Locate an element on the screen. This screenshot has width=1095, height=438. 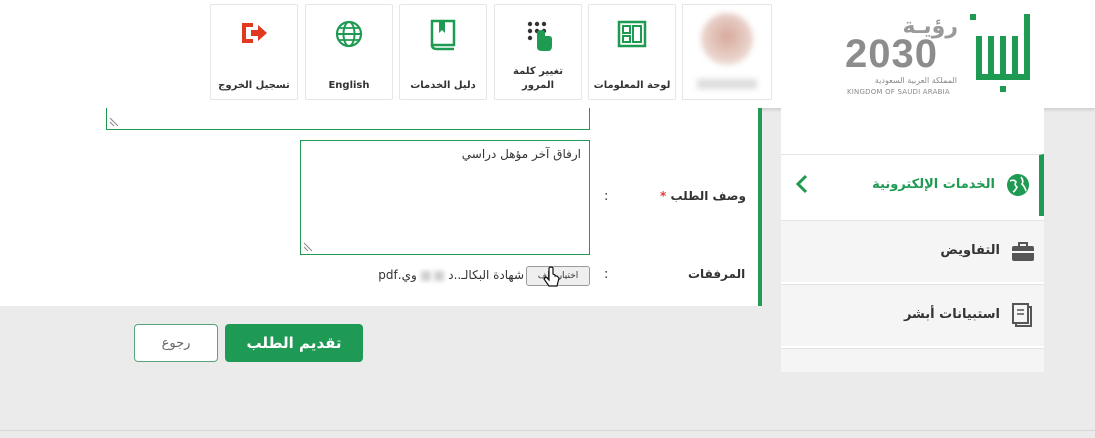
vision-year: 2030 is located at coordinates (891, 54).